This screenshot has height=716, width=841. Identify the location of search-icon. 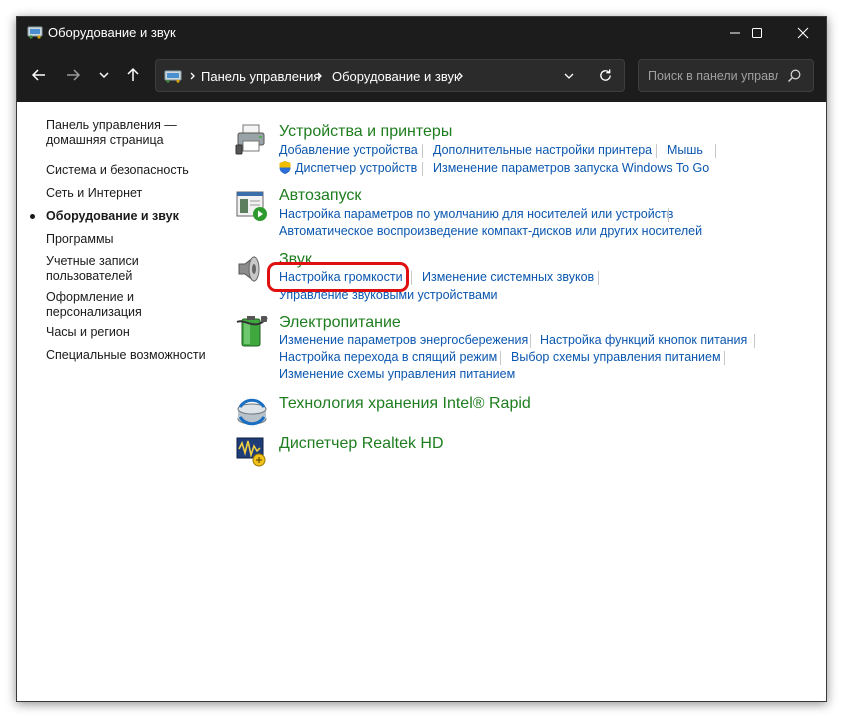
(794, 76).